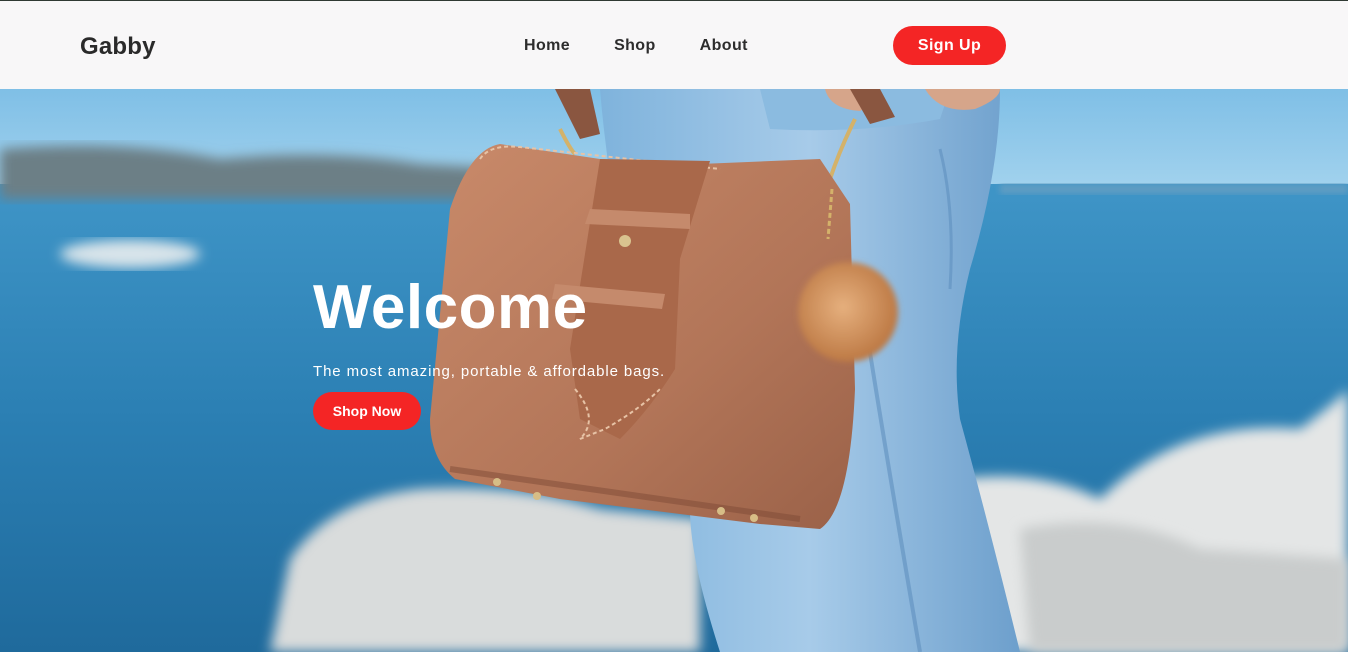 The image size is (1348, 652). I want to click on hero-title: Welcome, so click(450, 307).